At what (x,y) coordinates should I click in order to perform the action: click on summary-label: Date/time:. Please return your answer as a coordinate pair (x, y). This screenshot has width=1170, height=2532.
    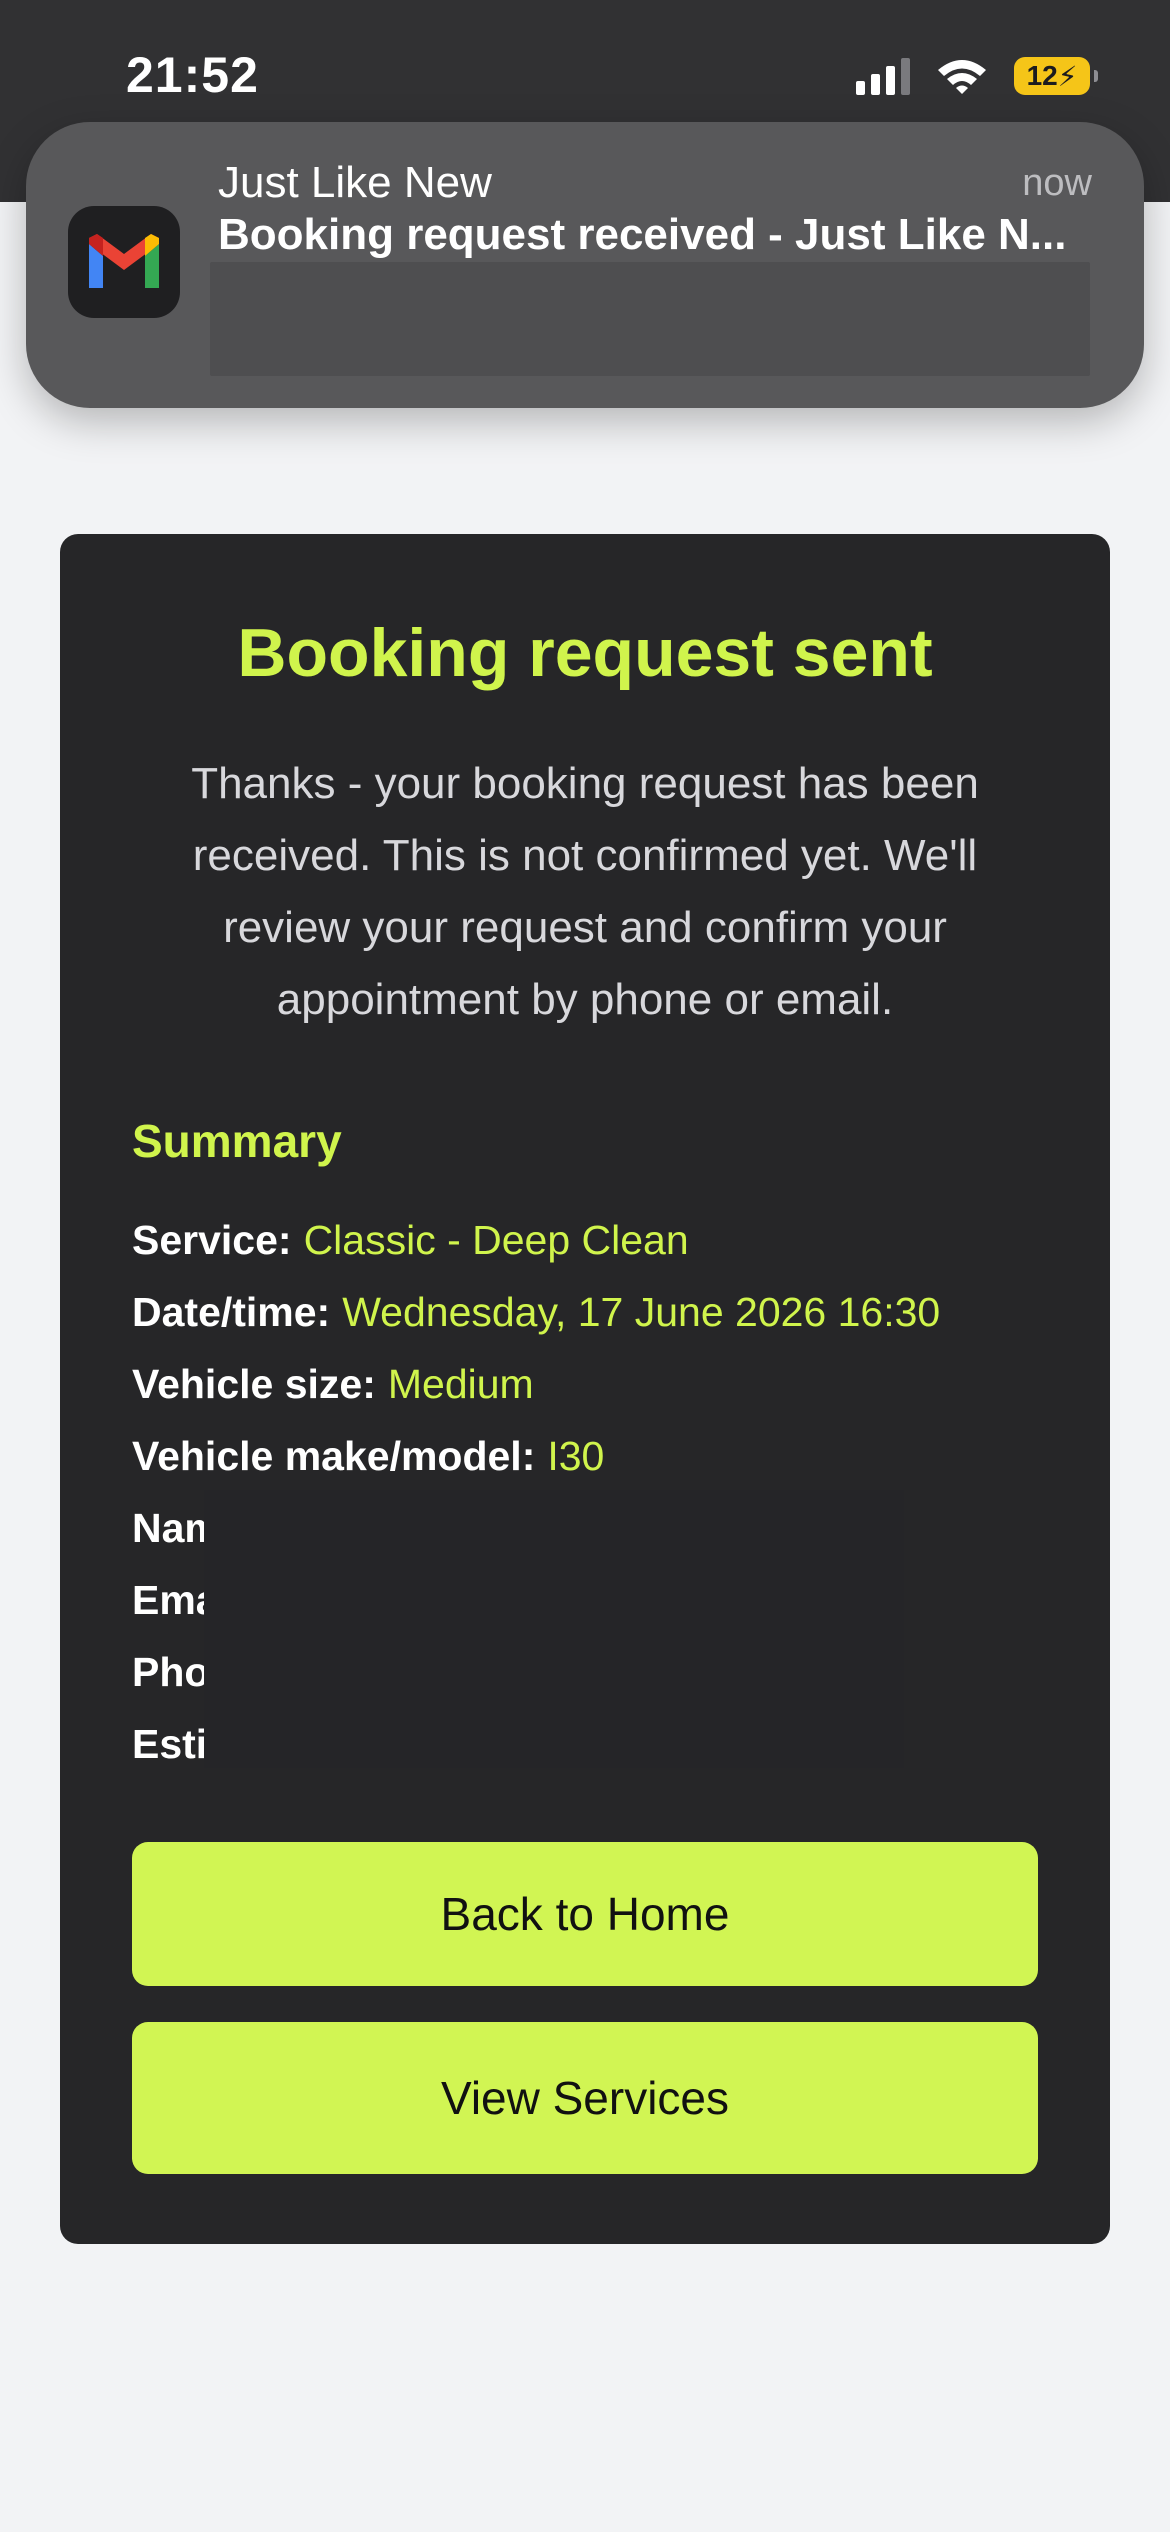
    Looking at the image, I should click on (231, 1312).